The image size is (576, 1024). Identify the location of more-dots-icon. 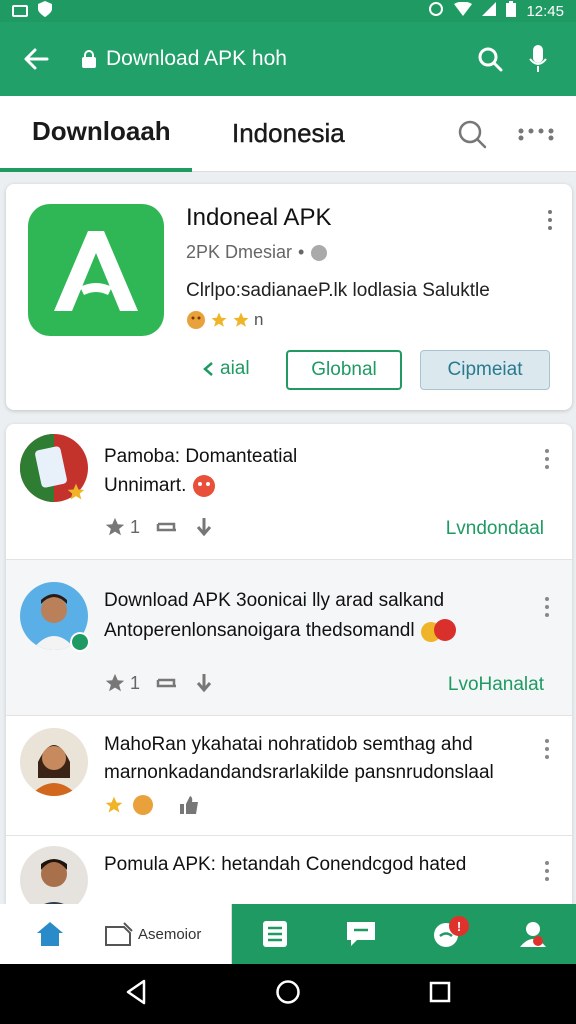
(536, 134).